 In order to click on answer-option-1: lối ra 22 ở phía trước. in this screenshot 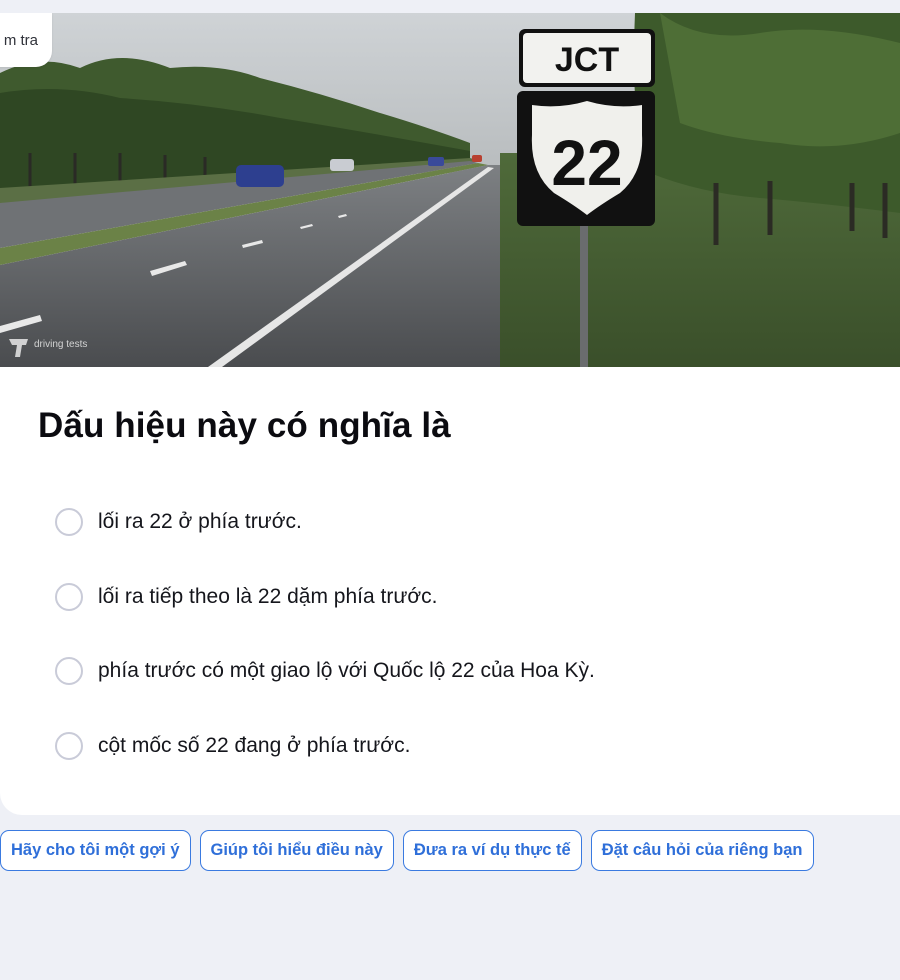, I will do `click(465, 522)`.